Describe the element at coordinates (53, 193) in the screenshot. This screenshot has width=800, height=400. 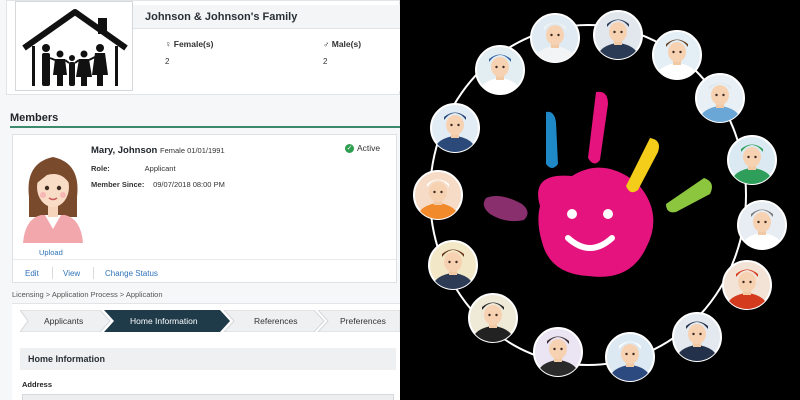
I see `avatar` at that location.